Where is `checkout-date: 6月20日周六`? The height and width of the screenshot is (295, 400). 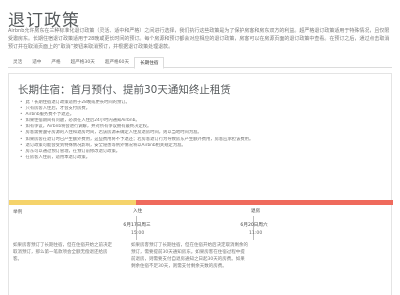 checkout-date: 6月20日周六 is located at coordinates (254, 225).